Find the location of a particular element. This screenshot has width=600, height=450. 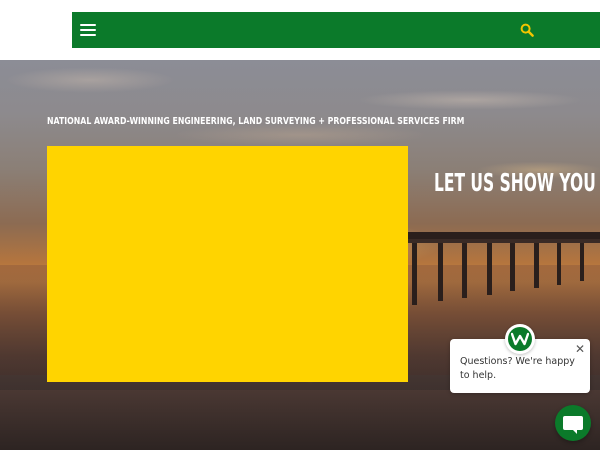

top-navigation-bar is located at coordinates (336, 30).